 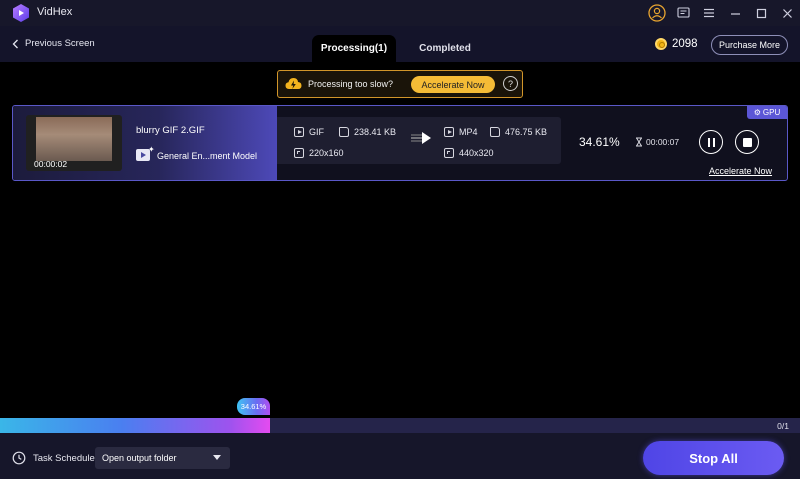 What do you see at coordinates (445, 48) in the screenshot?
I see `tab-completed: Completed` at bounding box center [445, 48].